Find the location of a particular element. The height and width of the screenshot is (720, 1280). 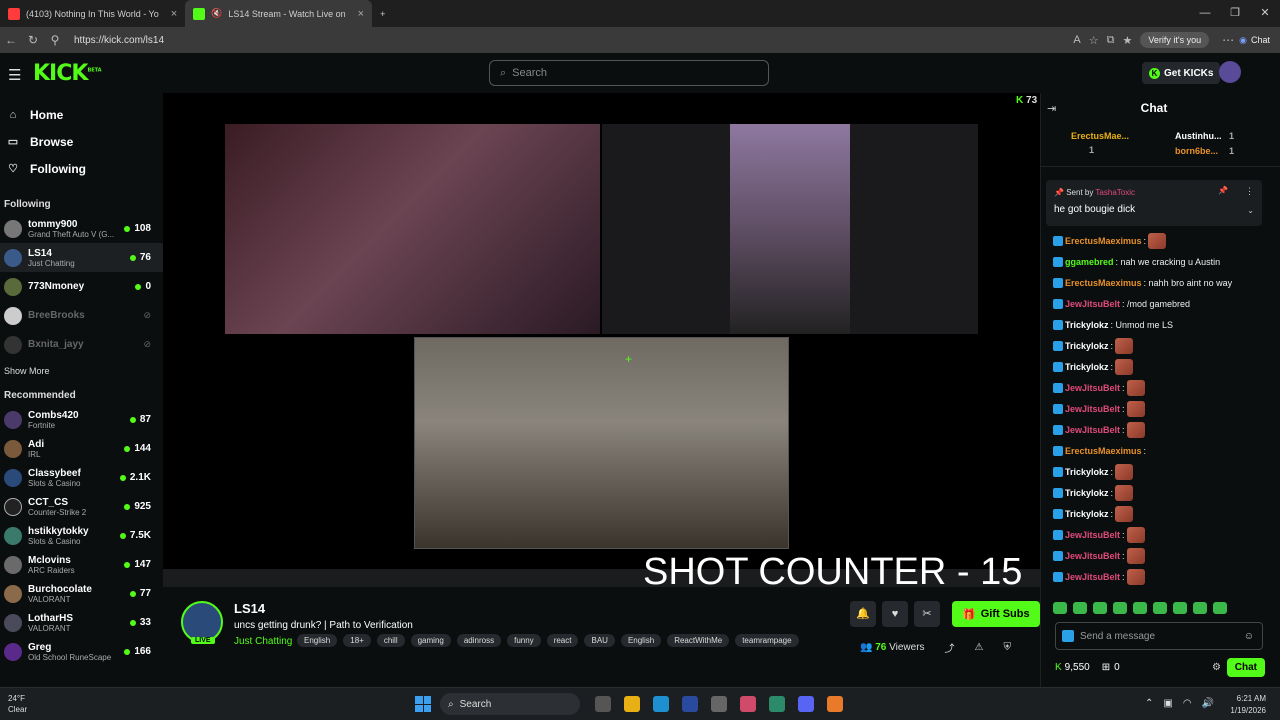

send-chat-button: Chat is located at coordinates (1245, 667).